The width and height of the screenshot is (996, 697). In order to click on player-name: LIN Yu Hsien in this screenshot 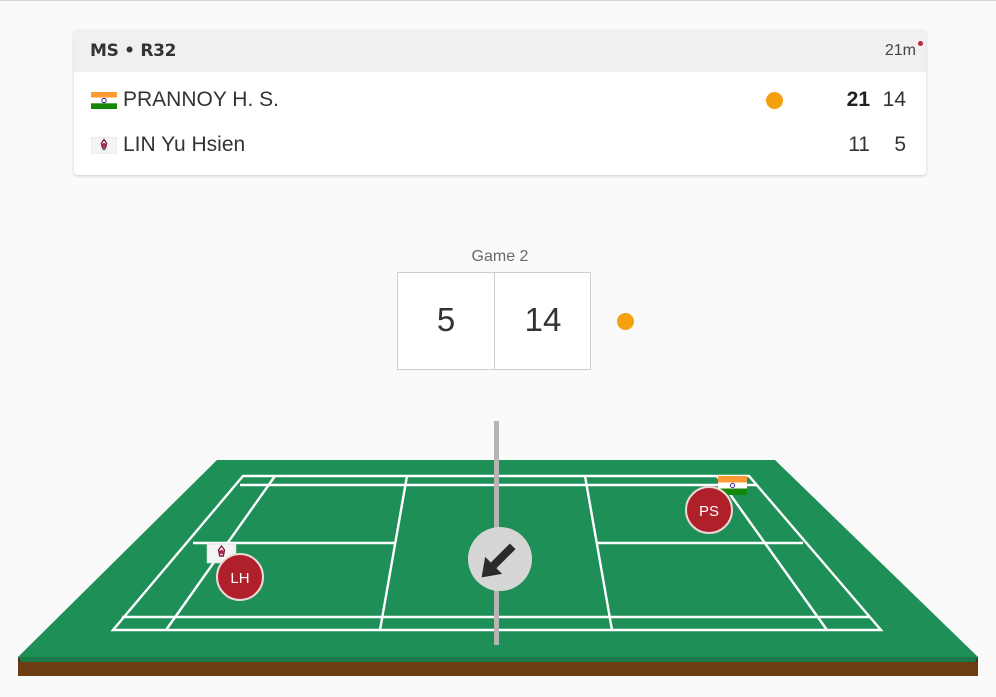, I will do `click(184, 144)`.